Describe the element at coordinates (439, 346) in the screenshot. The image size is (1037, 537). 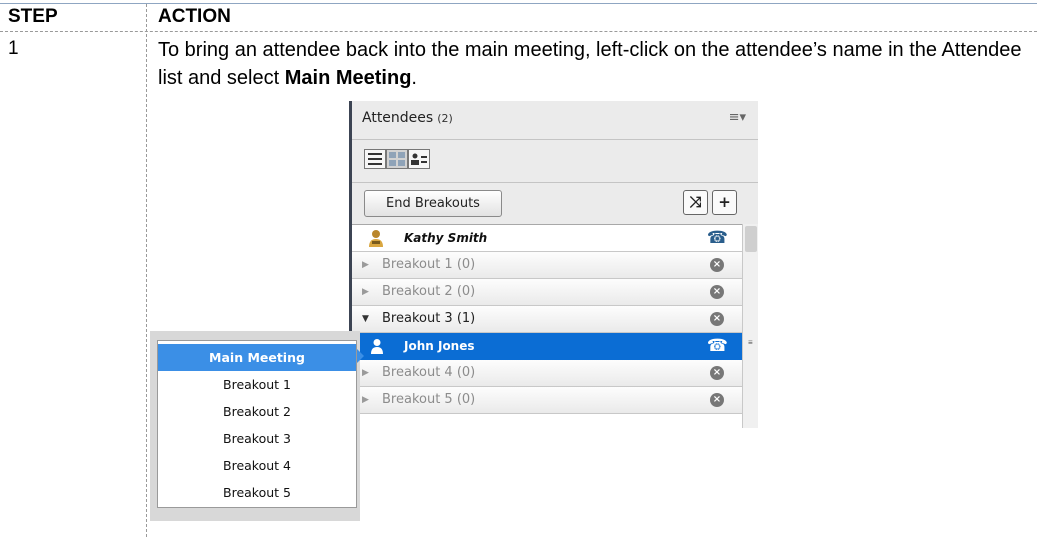
I see `attendee-name: John Jones` at that location.